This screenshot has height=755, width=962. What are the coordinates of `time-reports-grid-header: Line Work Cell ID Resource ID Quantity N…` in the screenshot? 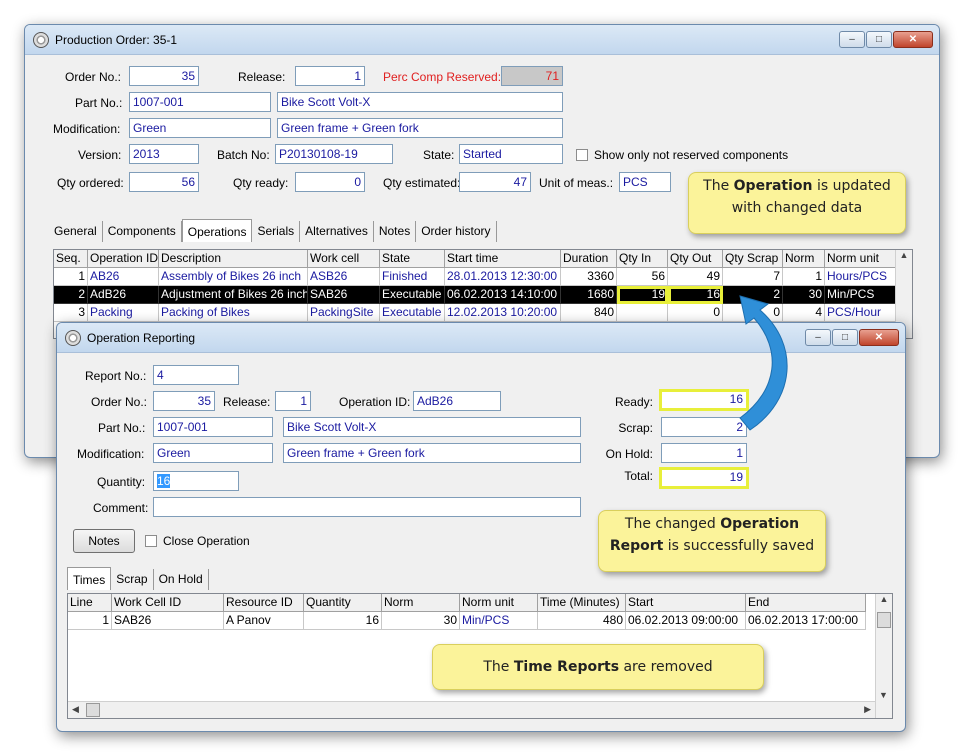 It's located at (467, 603).